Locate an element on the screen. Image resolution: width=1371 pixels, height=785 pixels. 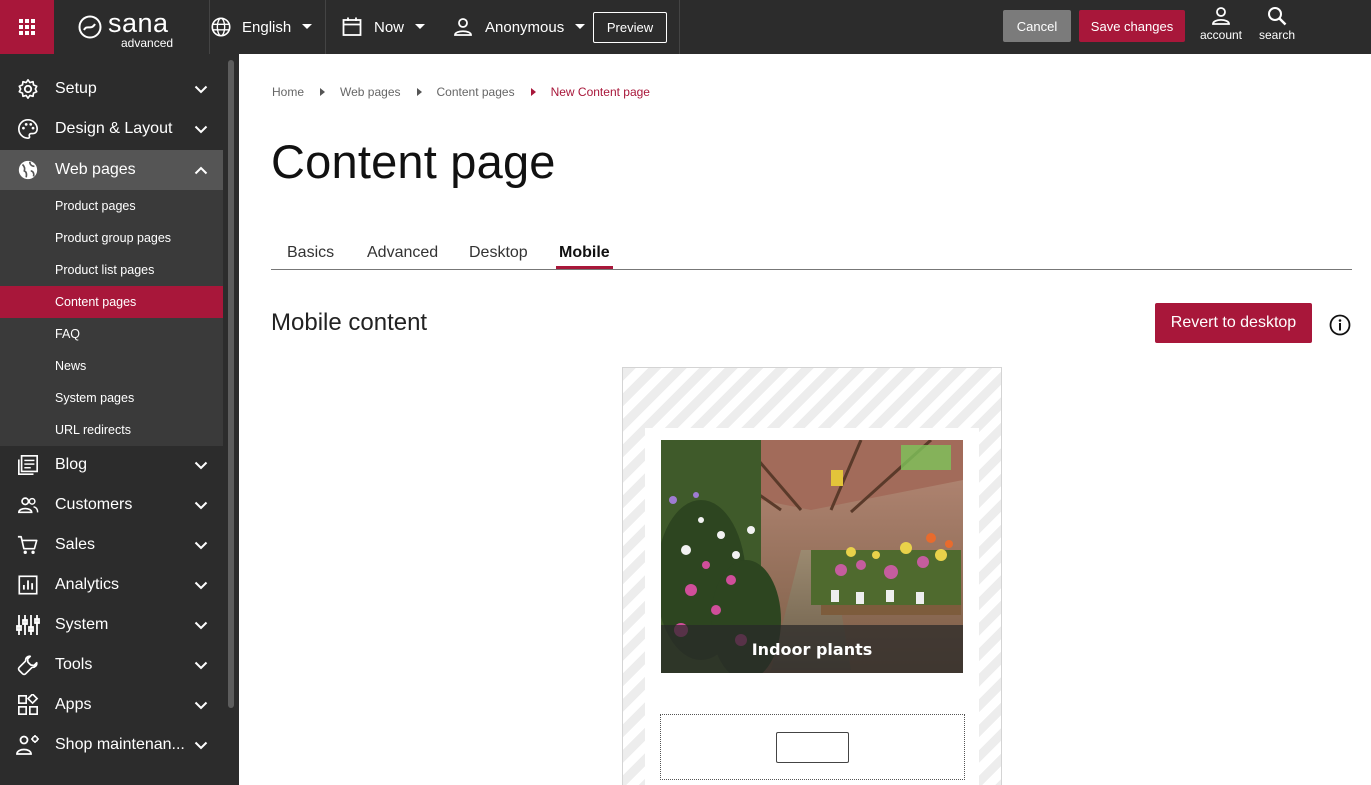
logo-subtext: advanced is located at coordinates (147, 43).